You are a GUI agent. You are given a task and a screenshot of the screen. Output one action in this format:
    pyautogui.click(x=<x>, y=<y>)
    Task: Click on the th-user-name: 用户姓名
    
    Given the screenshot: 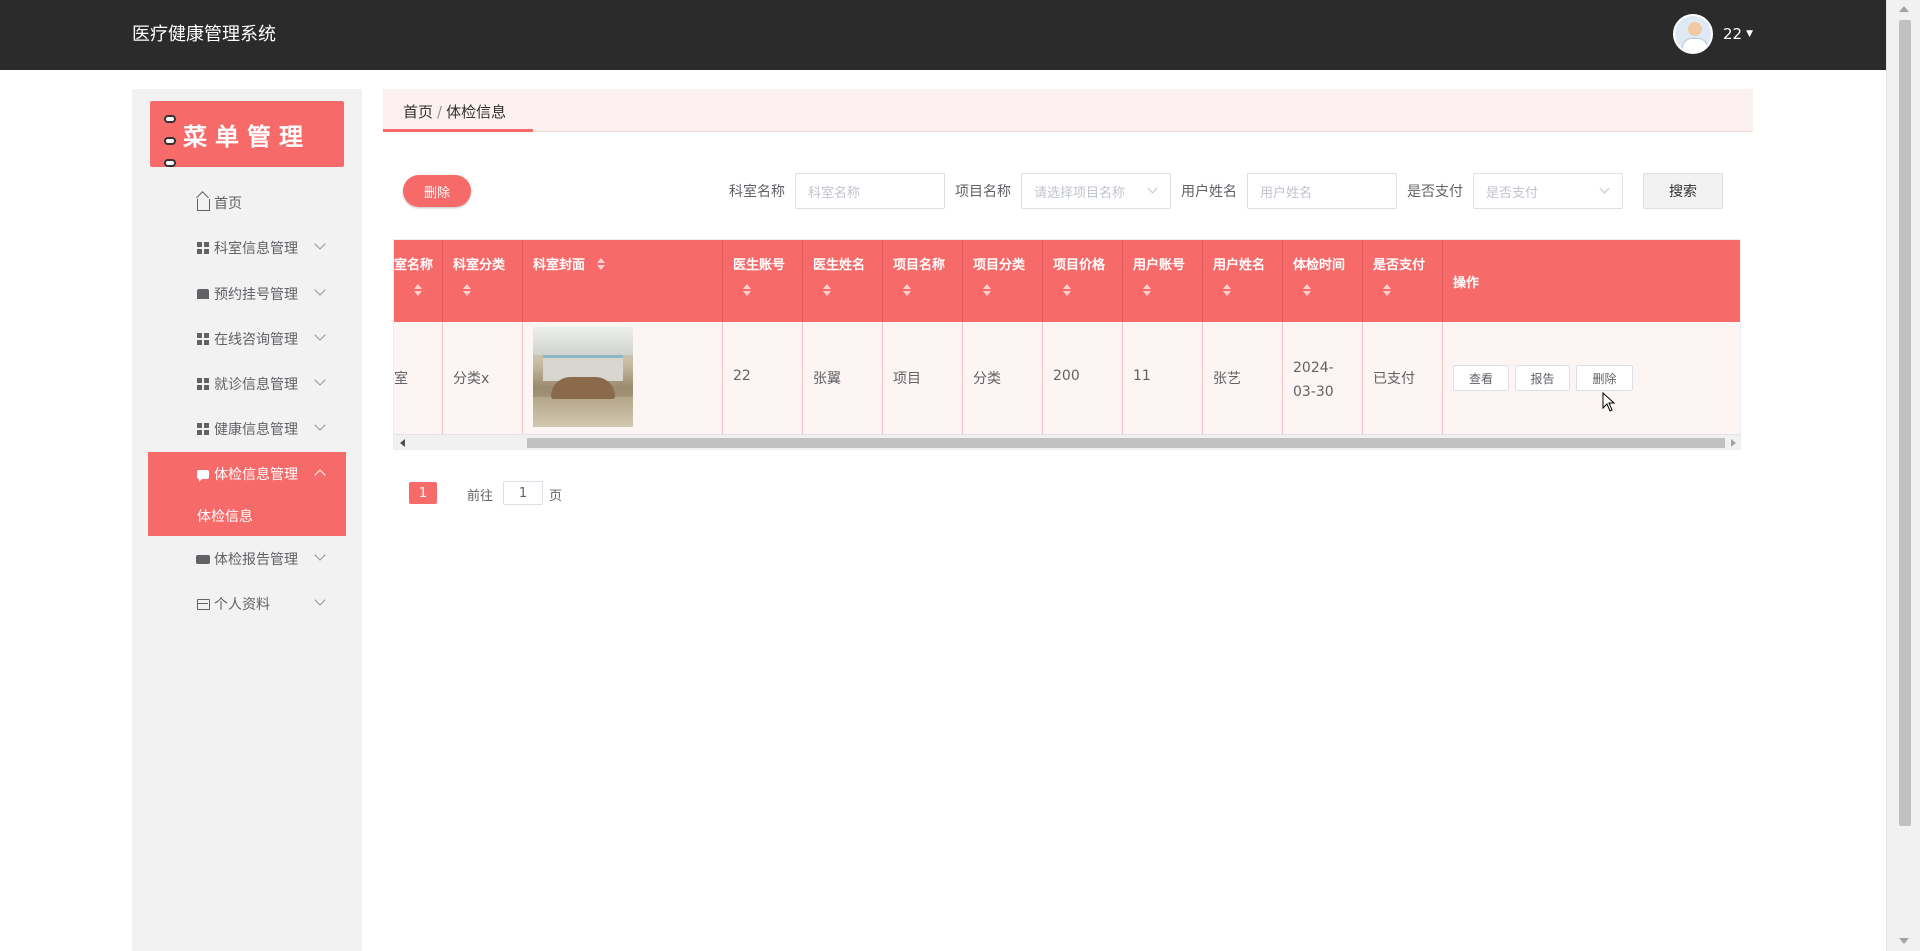 What is the action you would take?
    pyautogui.click(x=1243, y=281)
    